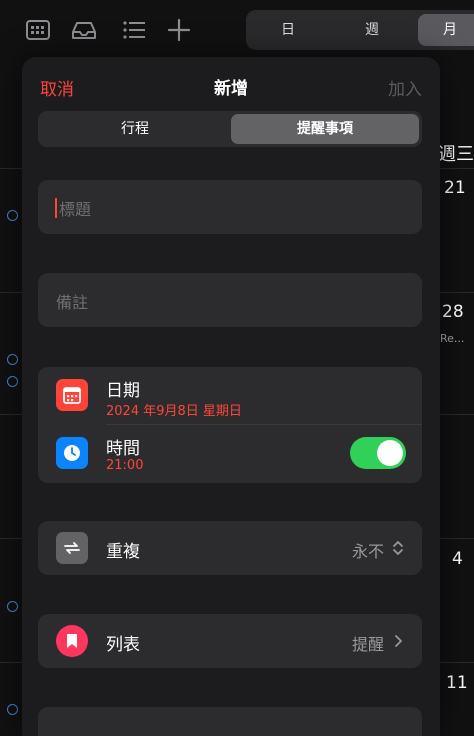 The image size is (474, 736). I want to click on time-value: 21:00, so click(125, 465).